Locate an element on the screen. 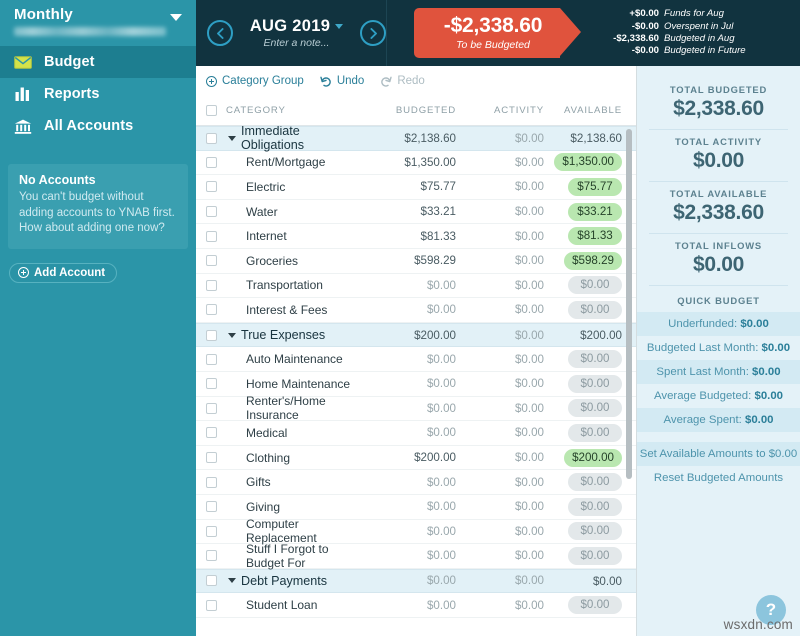 The height and width of the screenshot is (636, 800). chevron-right-icon is located at coordinates (373, 33).